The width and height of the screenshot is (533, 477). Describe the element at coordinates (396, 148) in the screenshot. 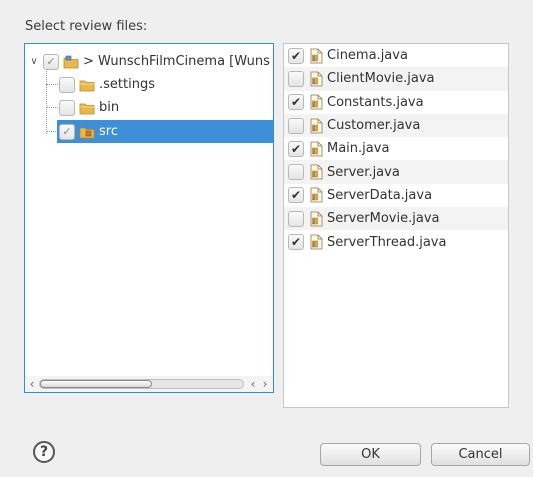

I see `list-item: ✔ Main.java` at that location.